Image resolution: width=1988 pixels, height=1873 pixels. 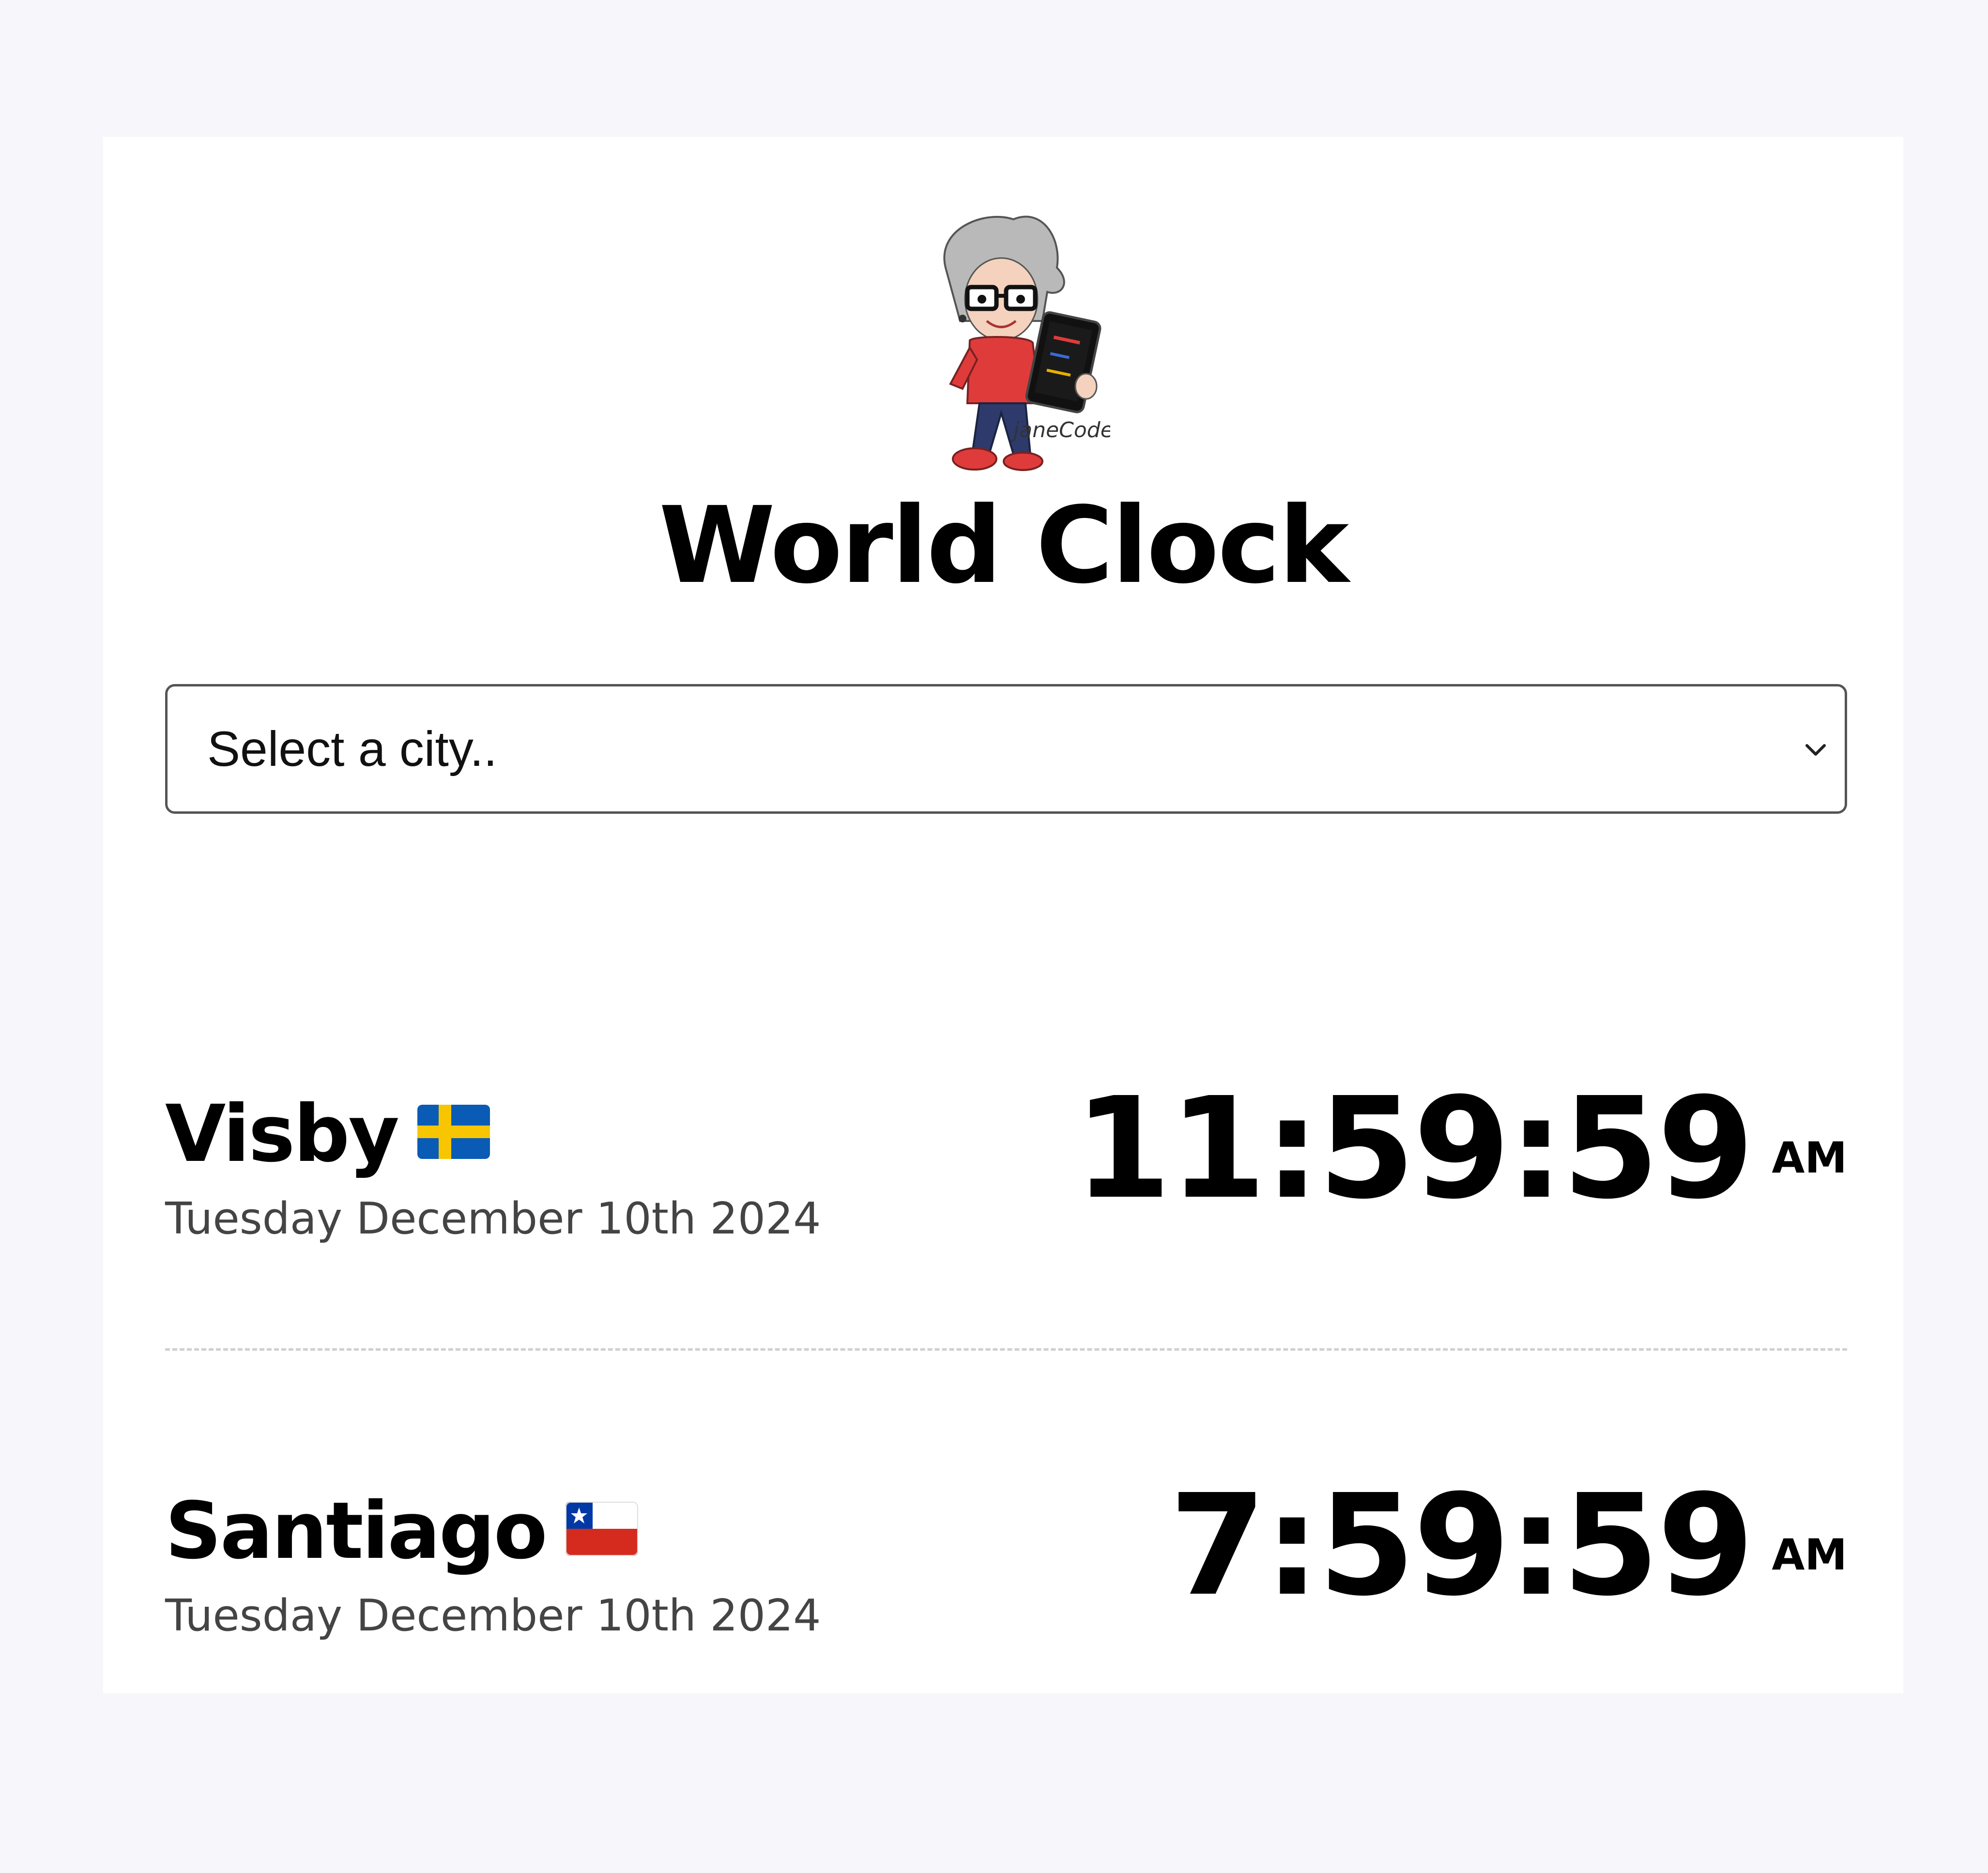 What do you see at coordinates (1461, 1546) in the screenshot?
I see `time-value: 7:59:59` at bounding box center [1461, 1546].